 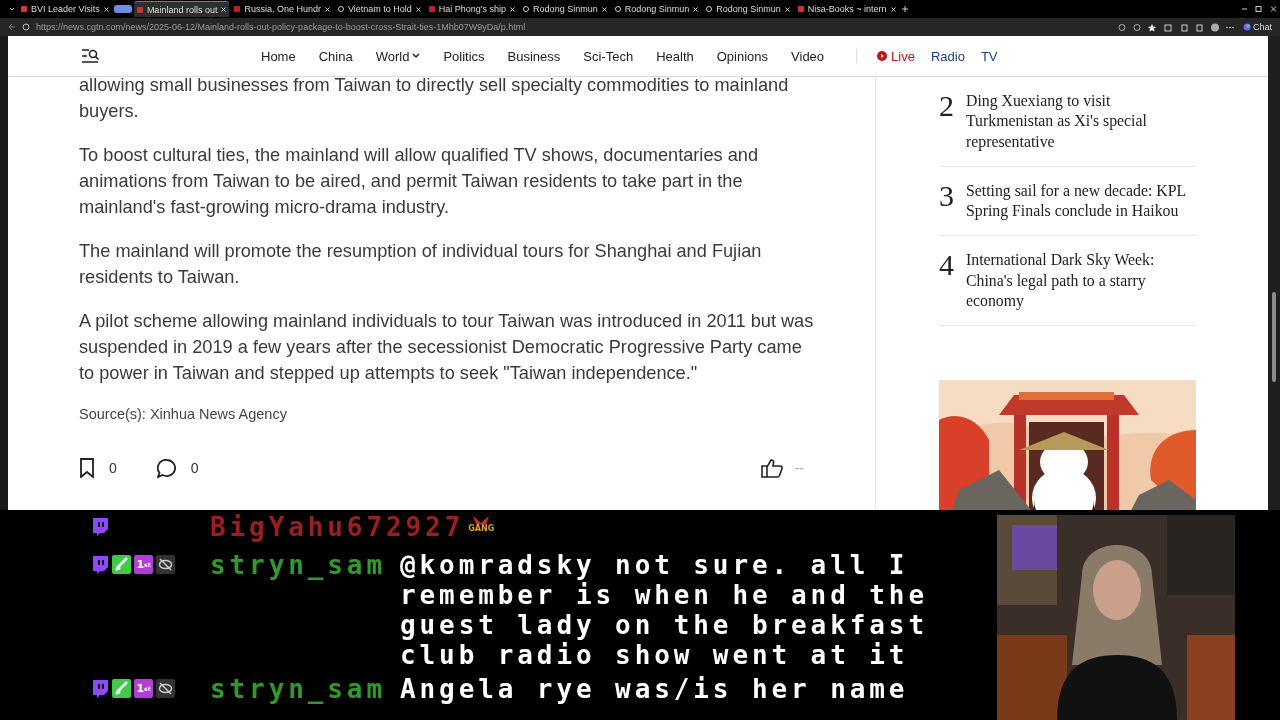 I want to click on live-link: Live, so click(x=896, y=56).